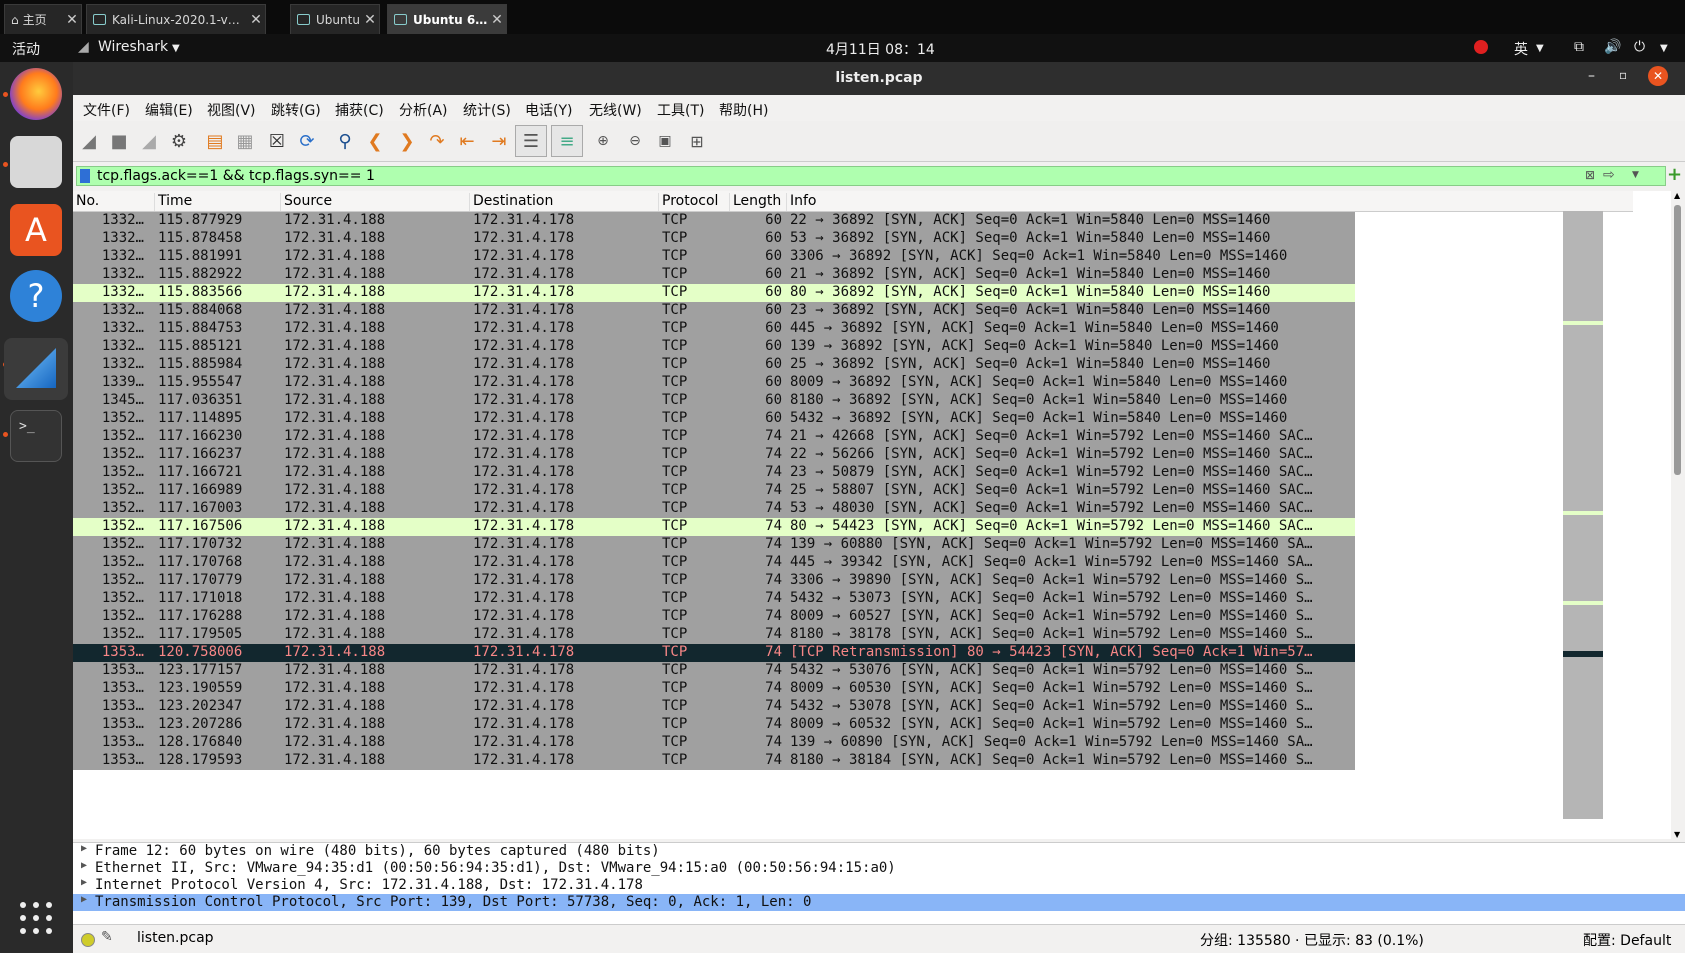  What do you see at coordinates (1590, 175) in the screenshot?
I see `clear-filter-icon: ⊠` at bounding box center [1590, 175].